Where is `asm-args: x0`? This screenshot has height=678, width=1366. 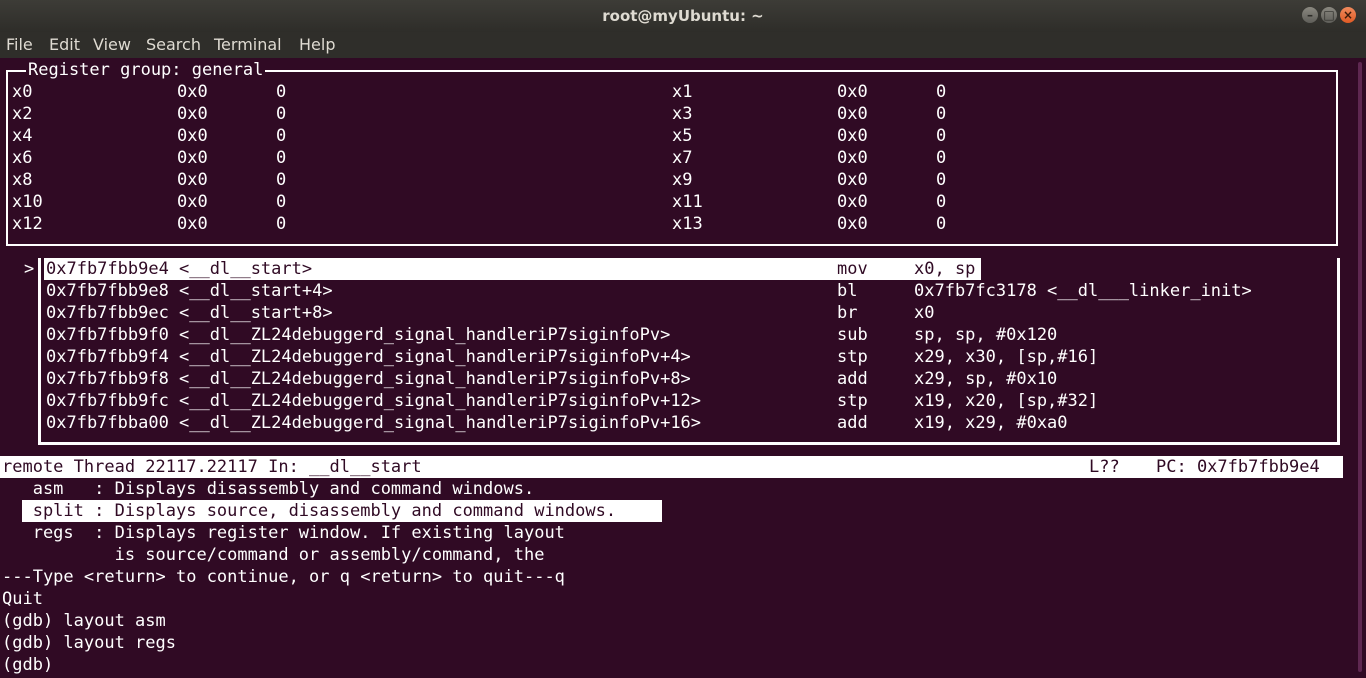 asm-args: x0 is located at coordinates (924, 313).